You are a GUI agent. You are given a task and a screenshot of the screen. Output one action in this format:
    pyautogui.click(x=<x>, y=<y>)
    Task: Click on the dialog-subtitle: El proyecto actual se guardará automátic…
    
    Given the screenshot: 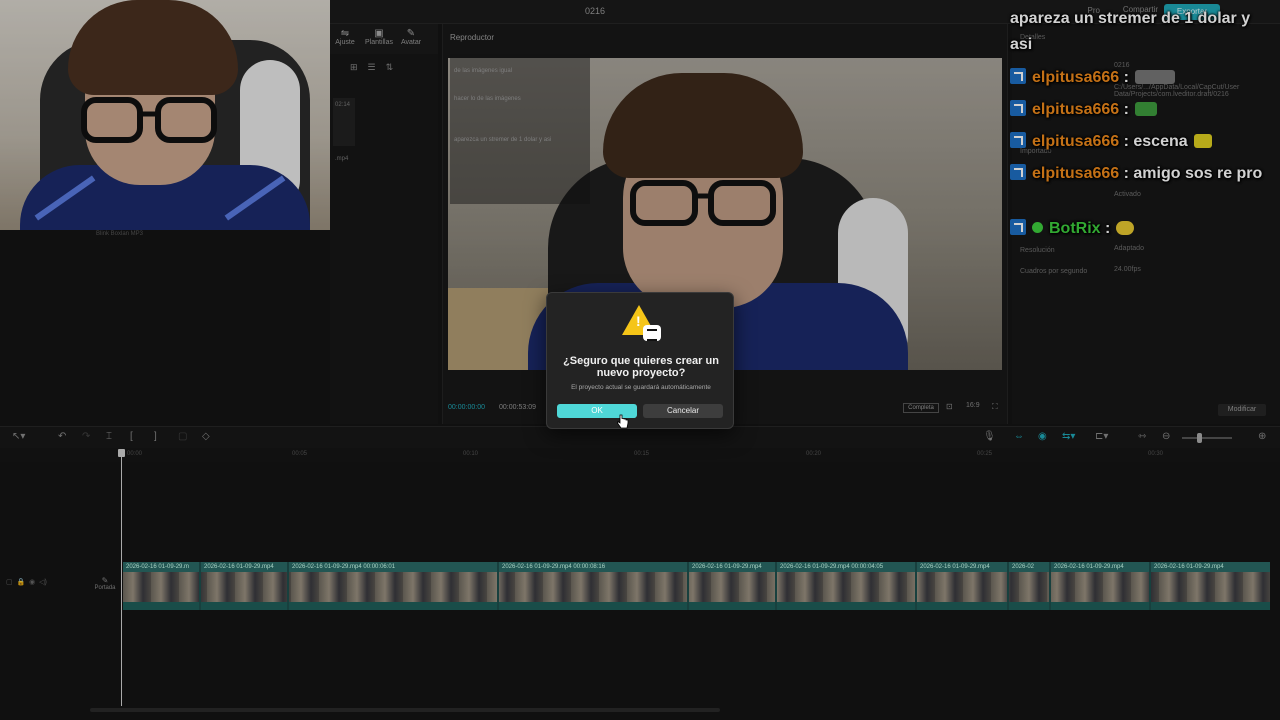 What is the action you would take?
    pyautogui.click(x=641, y=387)
    